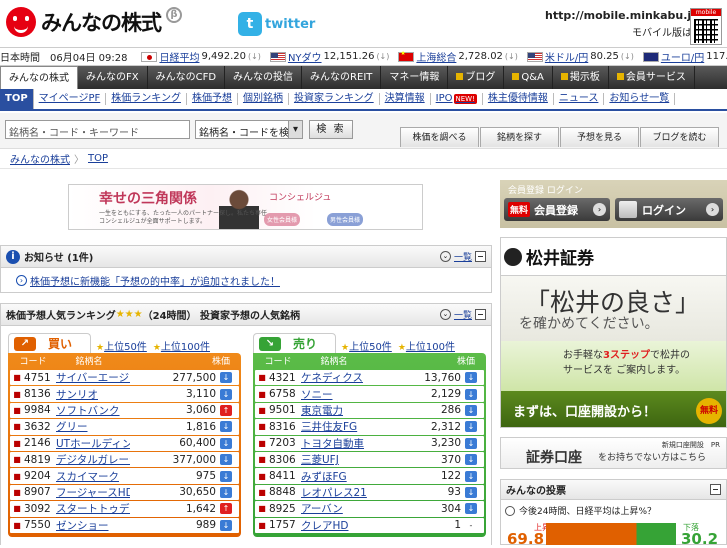 Image resolution: width=727 pixels, height=548 pixels. What do you see at coordinates (93, 410) in the screenshot?
I see `stock-name-link: ソフトバンク` at bounding box center [93, 410].